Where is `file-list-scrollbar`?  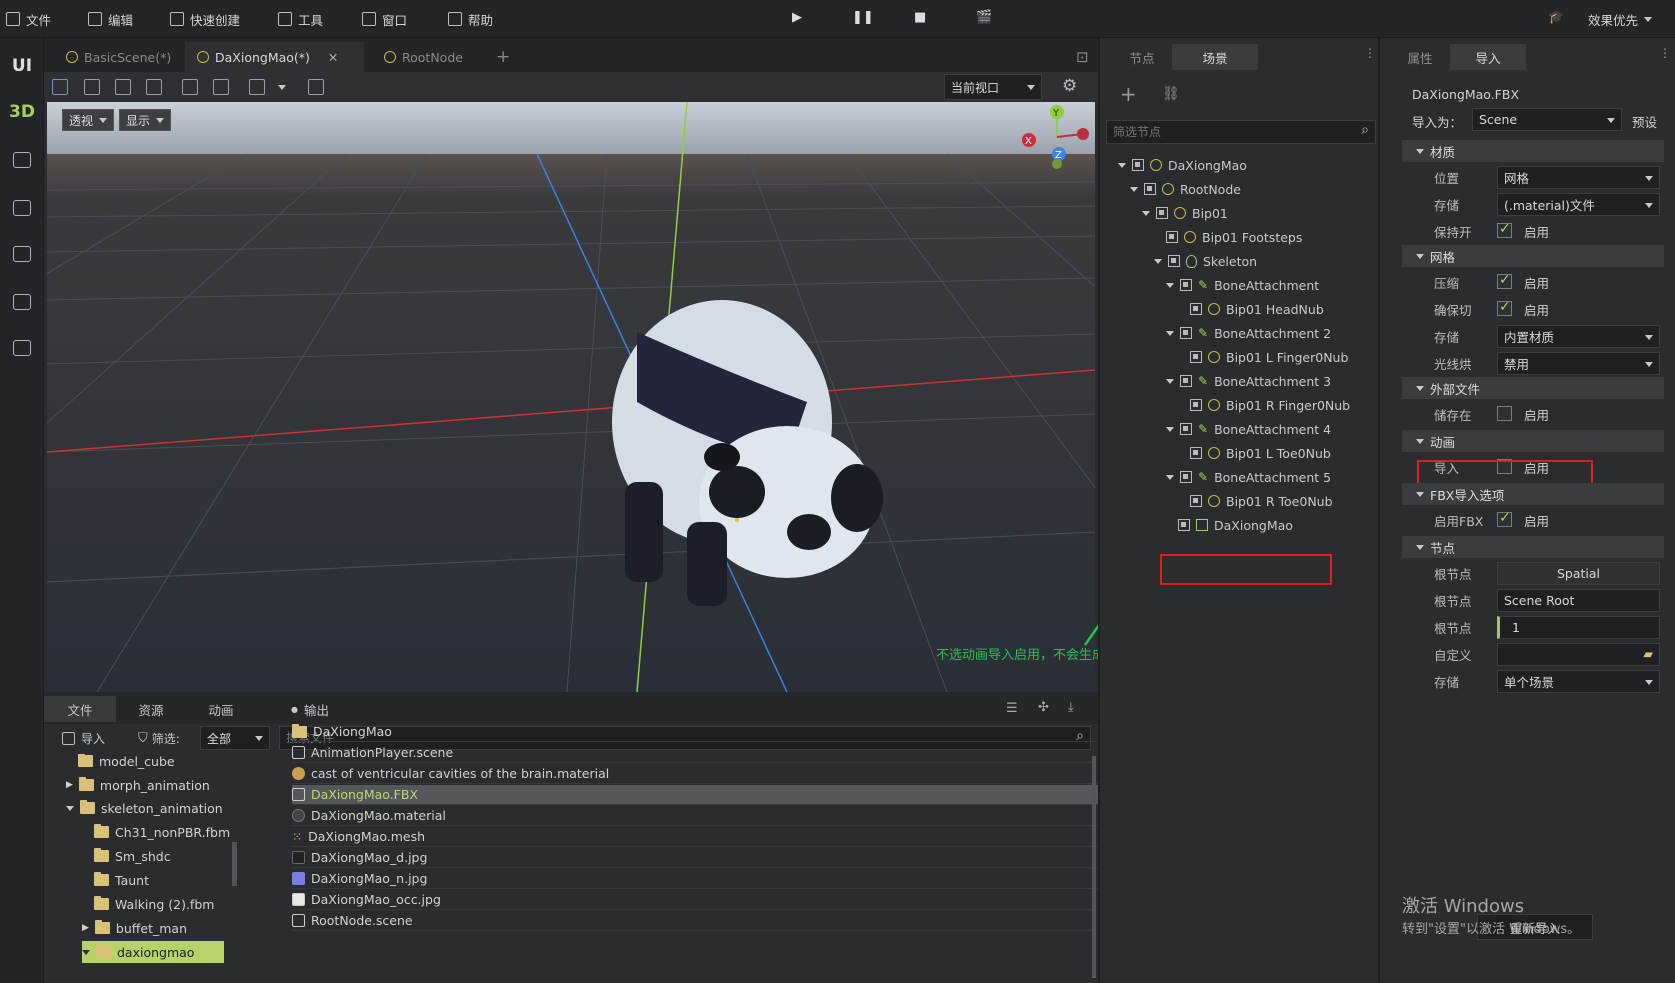
file-list-scrollbar is located at coordinates (1094, 867).